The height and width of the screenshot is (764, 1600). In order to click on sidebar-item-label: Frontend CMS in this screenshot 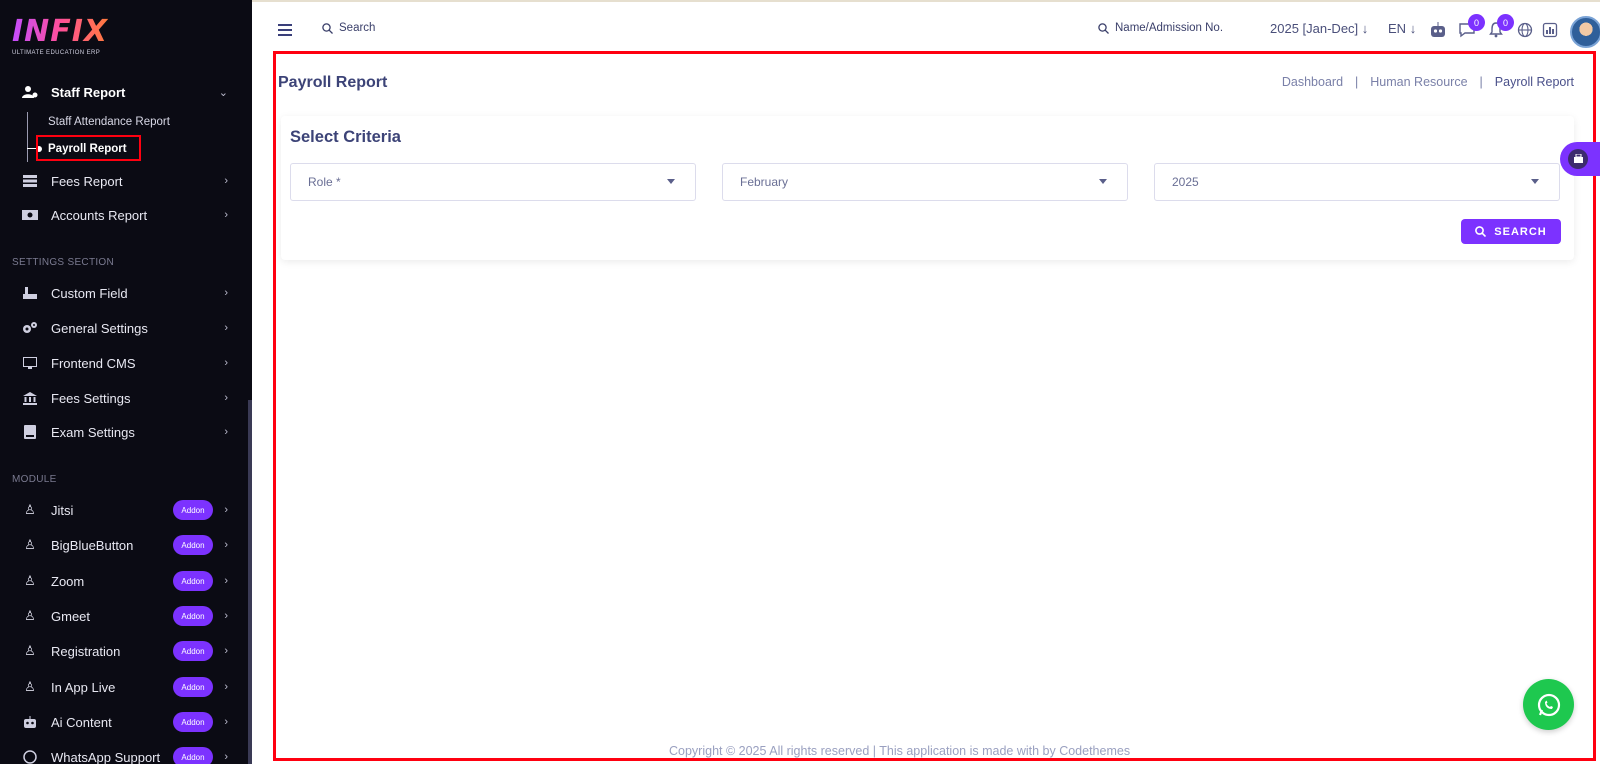, I will do `click(93, 363)`.